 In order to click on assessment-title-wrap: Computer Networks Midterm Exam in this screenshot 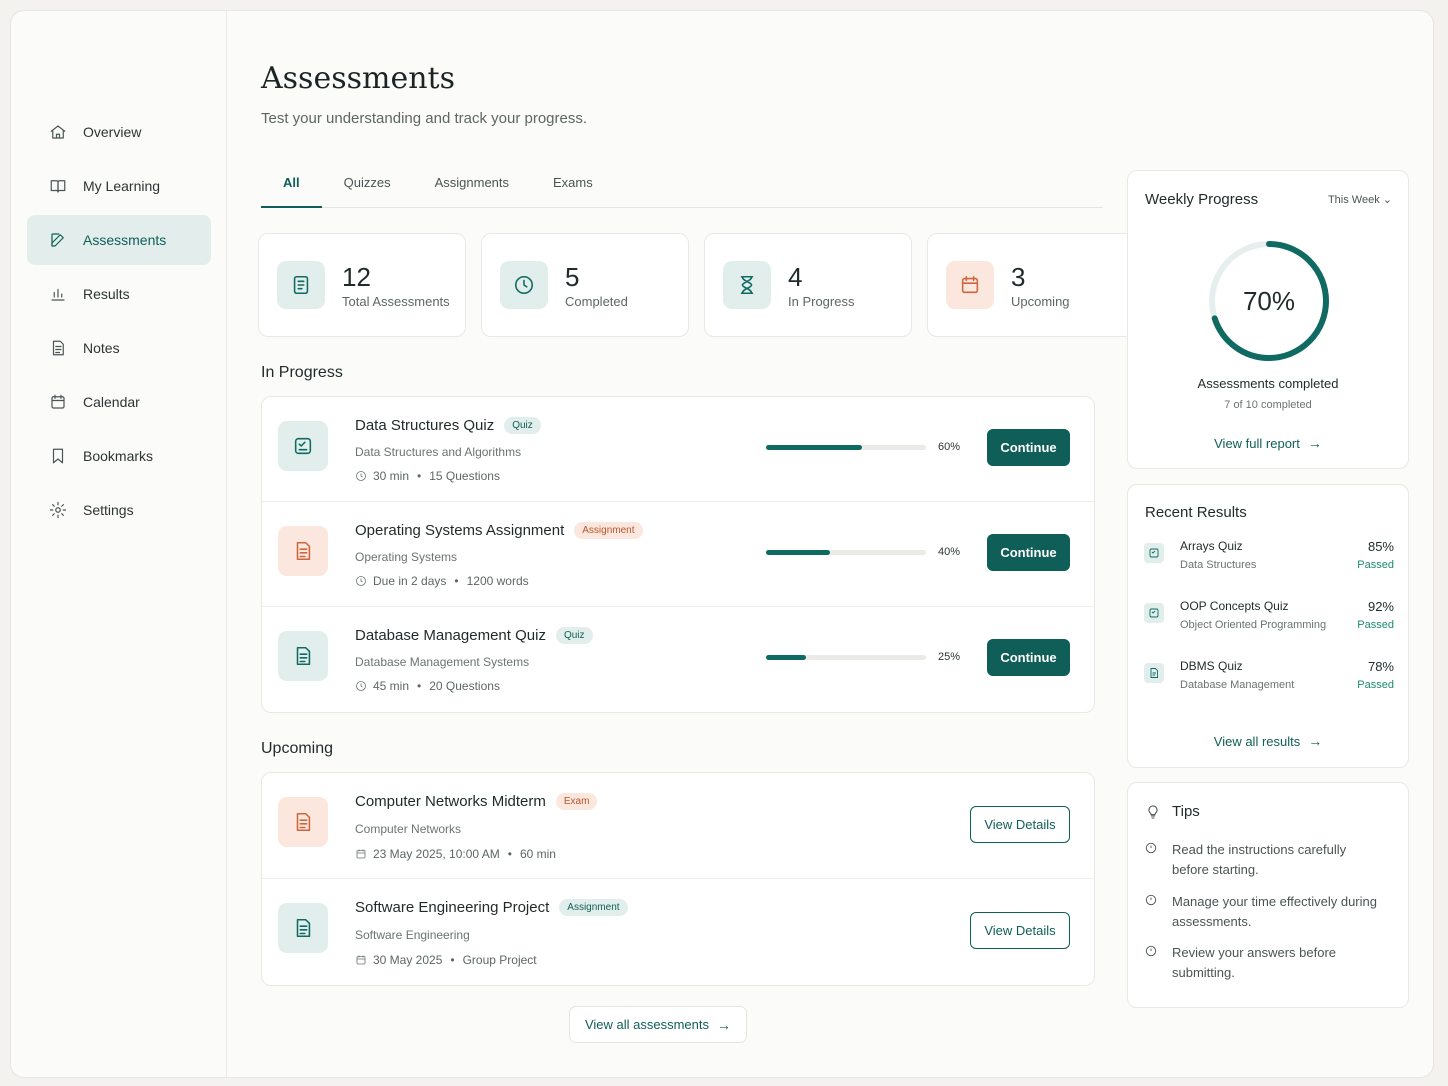, I will do `click(476, 801)`.